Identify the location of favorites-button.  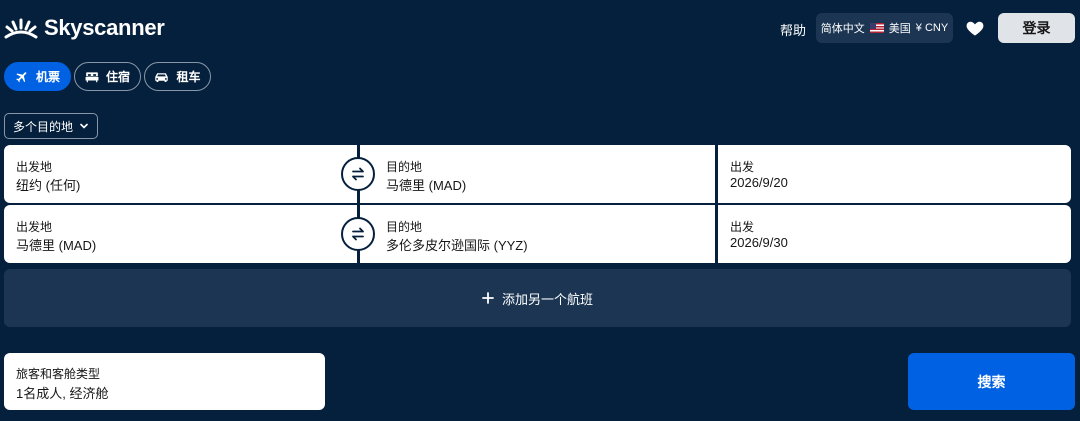
(975, 28).